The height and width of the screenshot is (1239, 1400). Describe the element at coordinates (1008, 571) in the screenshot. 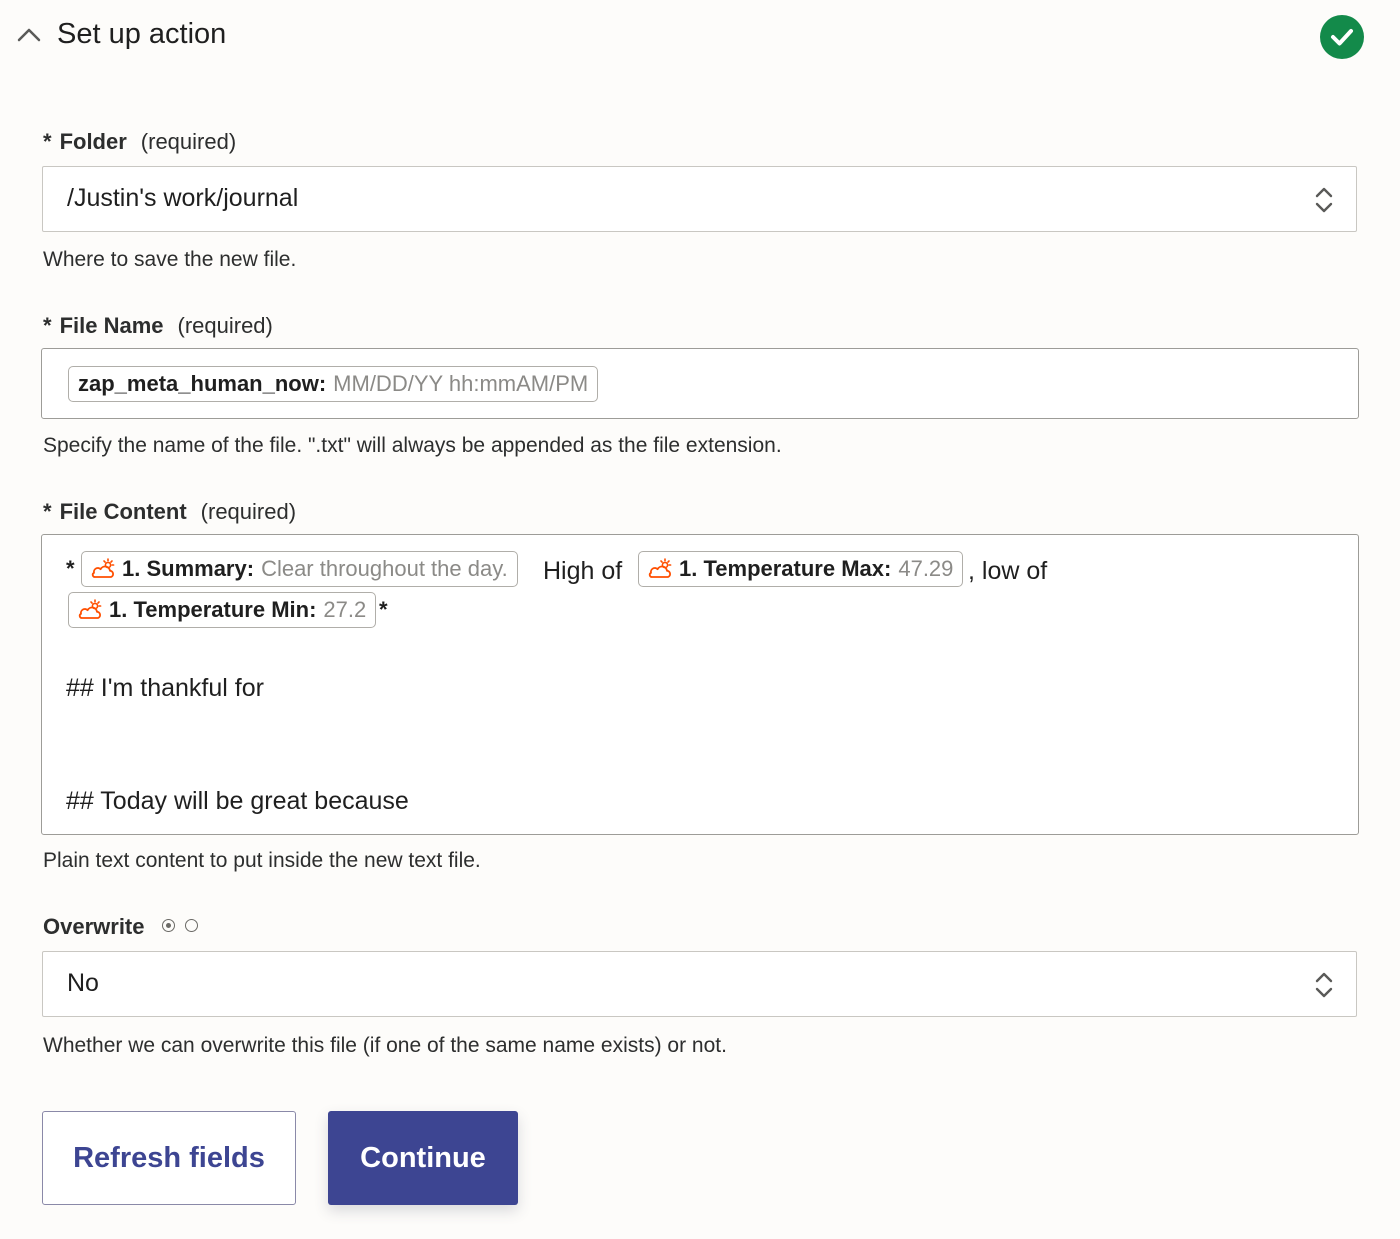

I see `content-text-low-of: , low of` at that location.